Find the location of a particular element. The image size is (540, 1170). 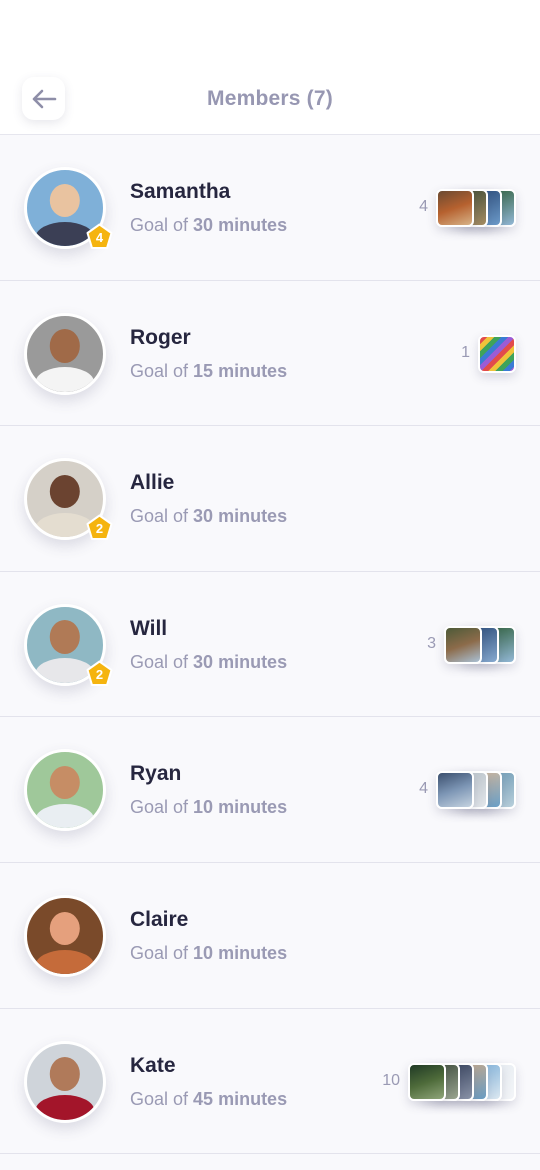

member-name: Allie is located at coordinates (152, 483).